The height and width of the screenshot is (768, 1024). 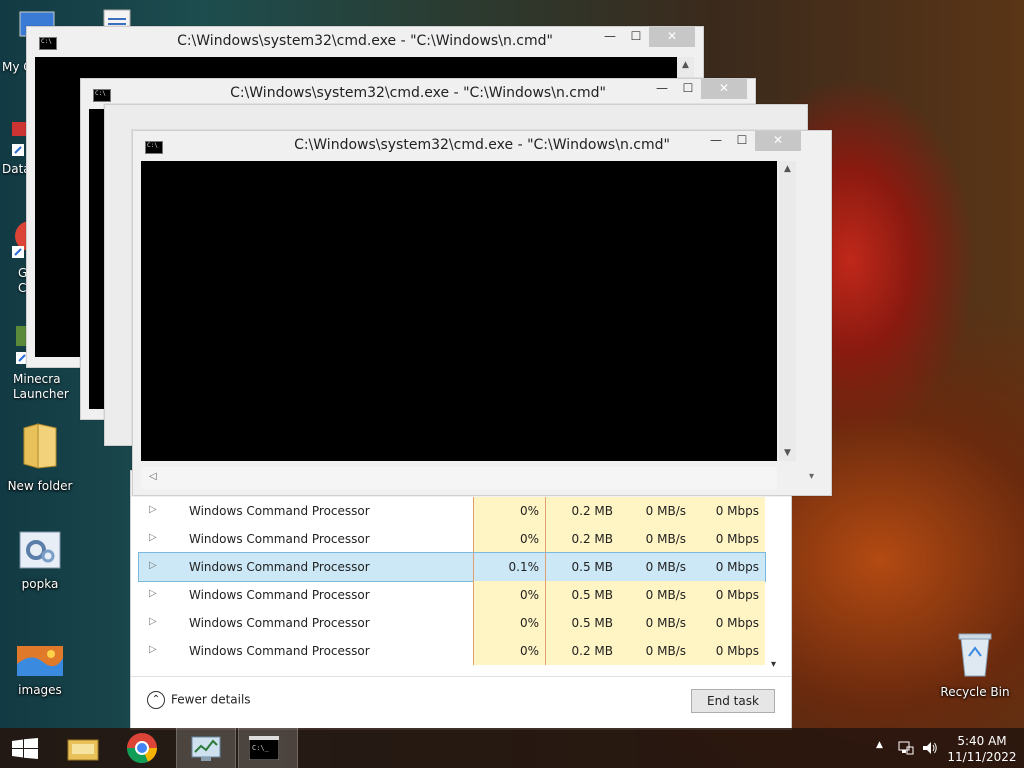 What do you see at coordinates (37, 379) in the screenshot?
I see `minecraft-label-line1: Minecra` at bounding box center [37, 379].